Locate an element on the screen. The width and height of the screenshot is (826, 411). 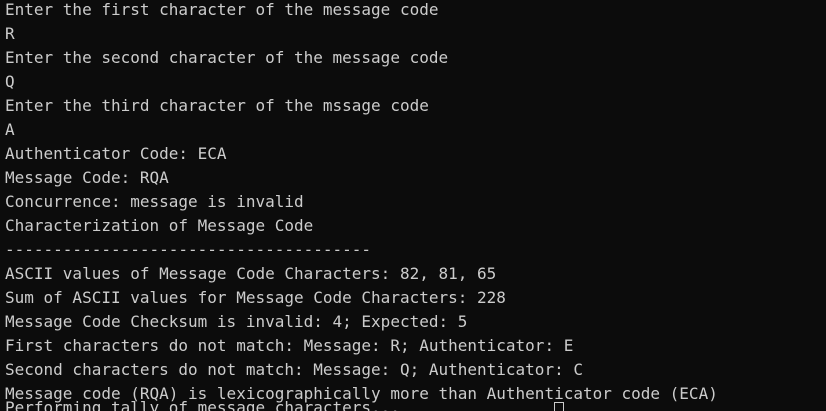
console-line: Q is located at coordinates (10, 81).